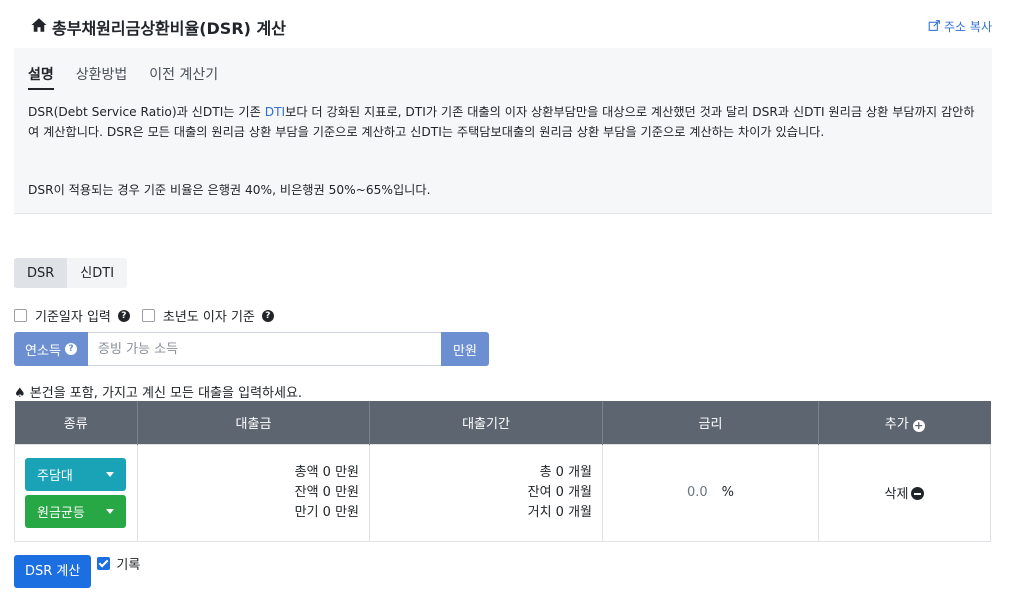 Image resolution: width=1011 pixels, height=601 pixels. I want to click on share-icon, so click(934, 27).